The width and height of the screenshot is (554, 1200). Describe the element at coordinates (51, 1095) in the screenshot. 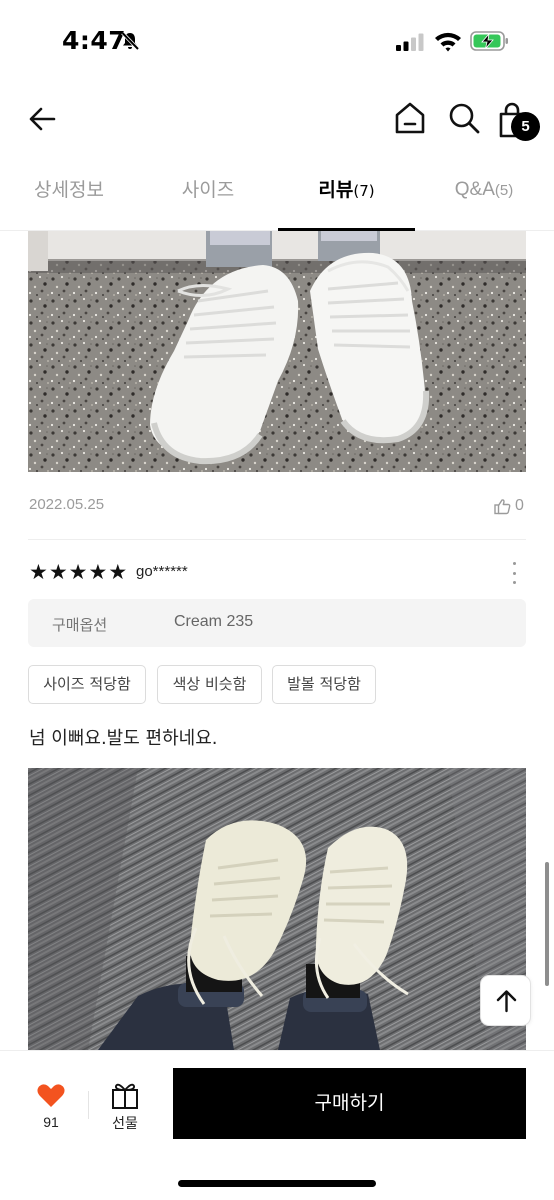

I see `heart-icon` at that location.